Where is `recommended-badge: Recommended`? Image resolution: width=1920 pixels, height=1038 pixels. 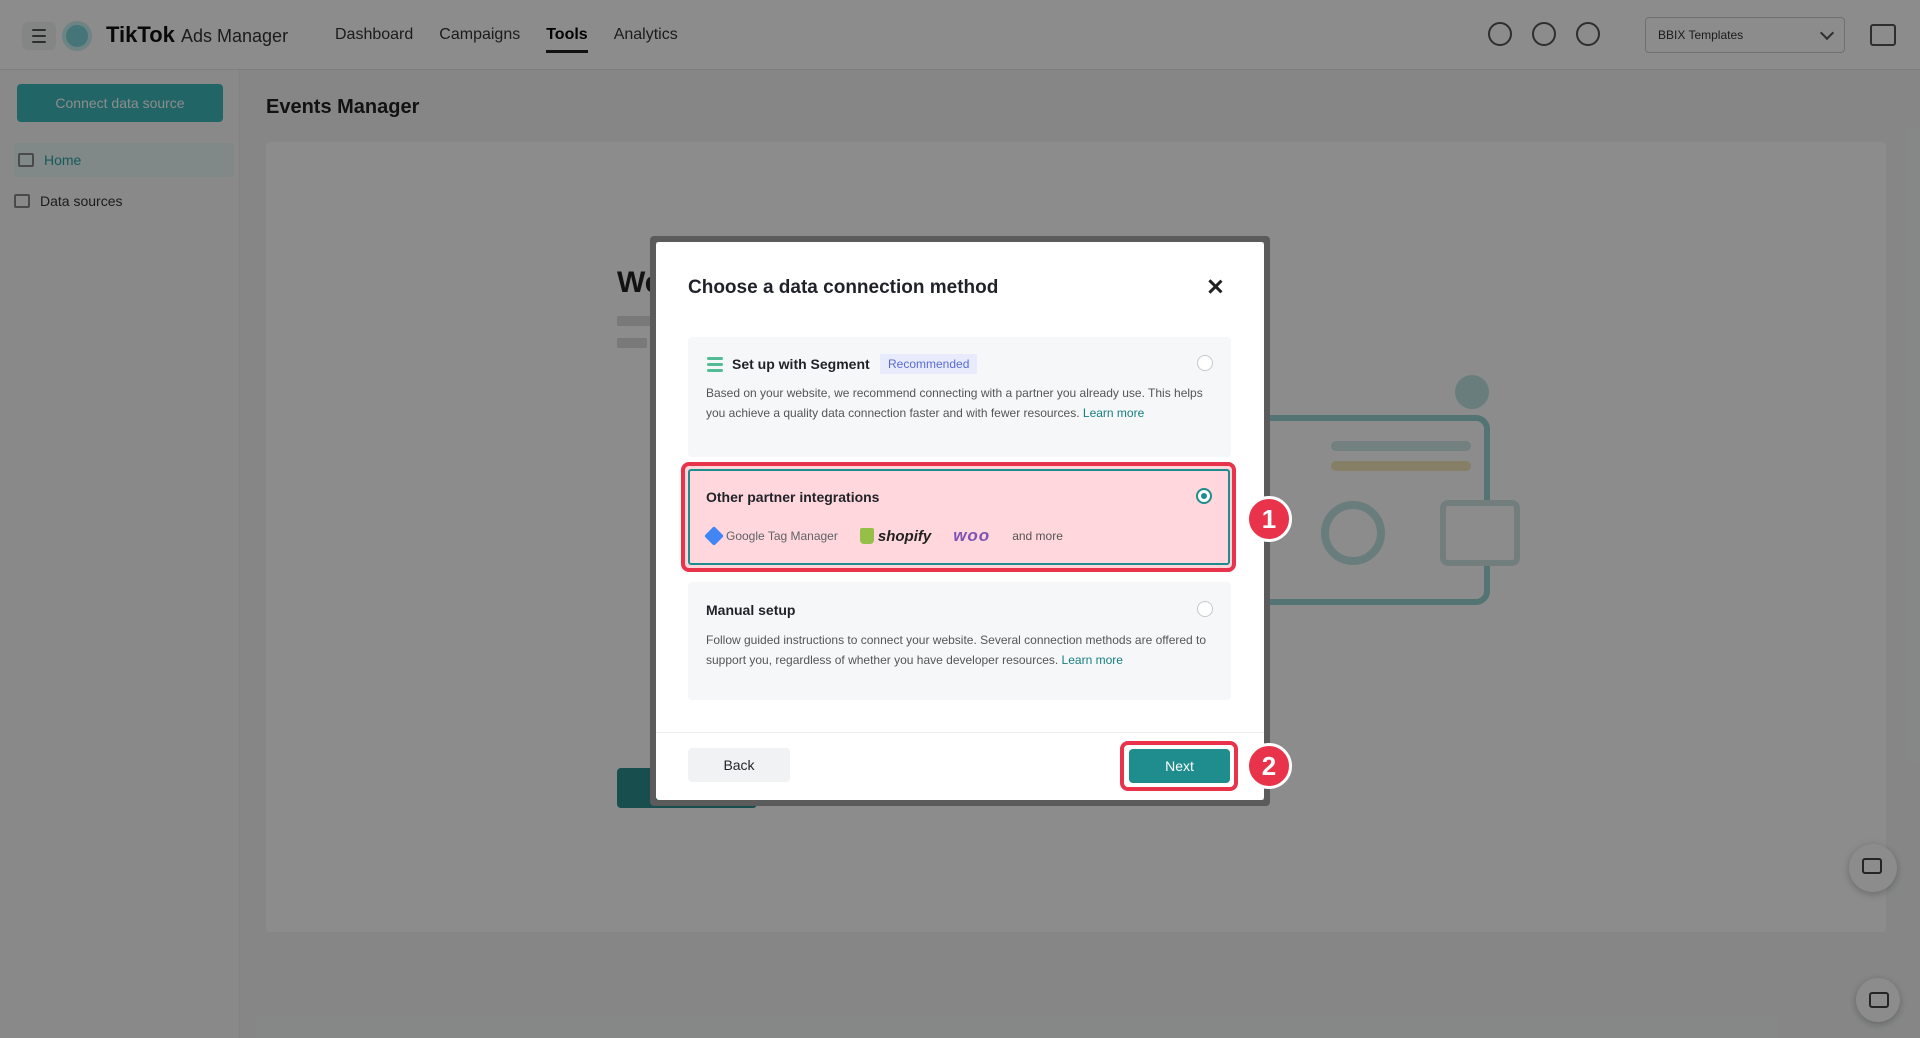 recommended-badge: Recommended is located at coordinates (929, 364).